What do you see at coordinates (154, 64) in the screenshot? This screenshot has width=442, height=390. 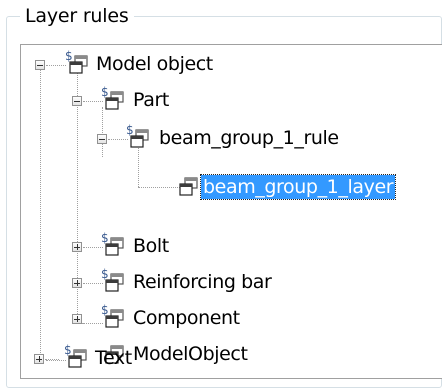 I see `tree-node-label: Model object` at bounding box center [154, 64].